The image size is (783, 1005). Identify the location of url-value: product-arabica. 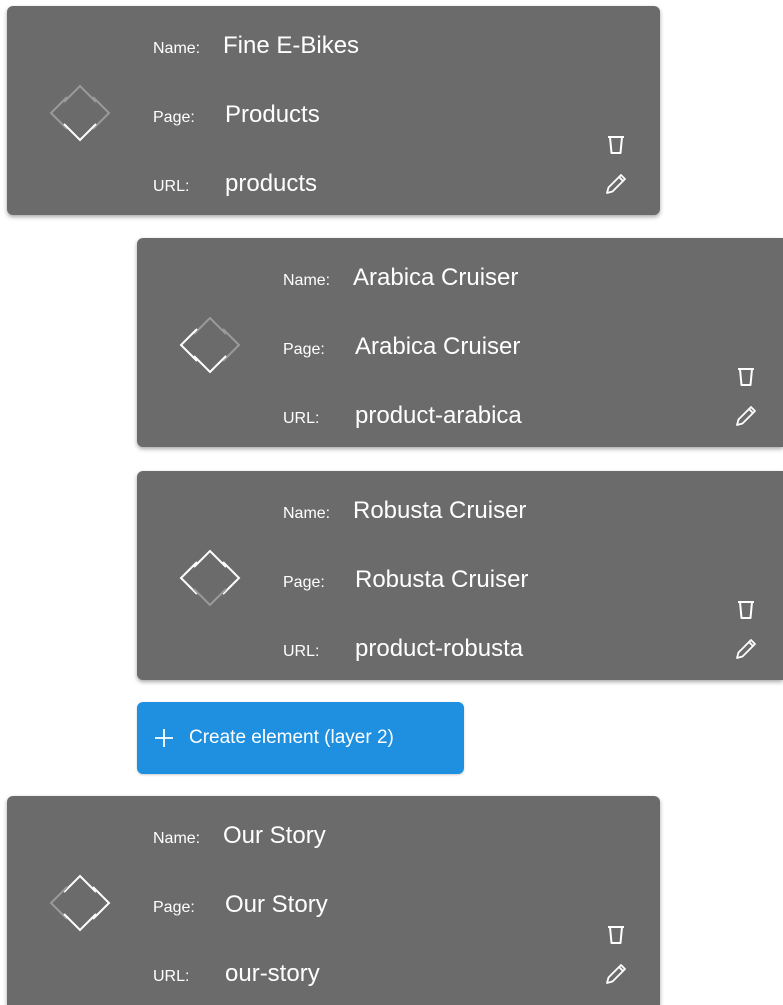
(438, 415).